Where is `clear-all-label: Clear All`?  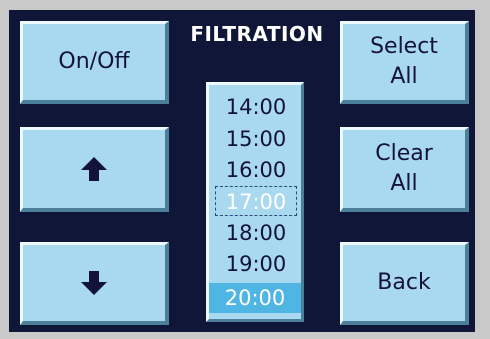 clear-all-label: Clear All is located at coordinates (404, 168).